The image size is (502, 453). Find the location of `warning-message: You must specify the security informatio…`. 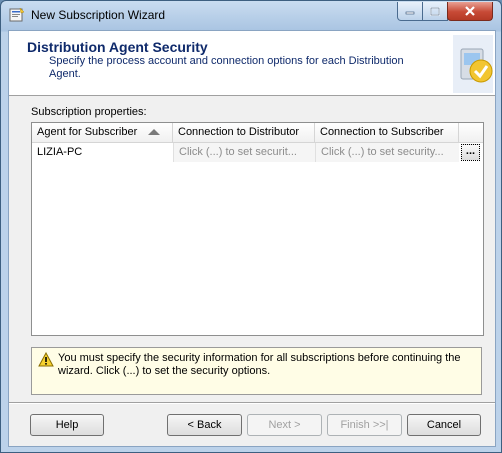

warning-message: You must specify the security informatio… is located at coordinates (259, 364).